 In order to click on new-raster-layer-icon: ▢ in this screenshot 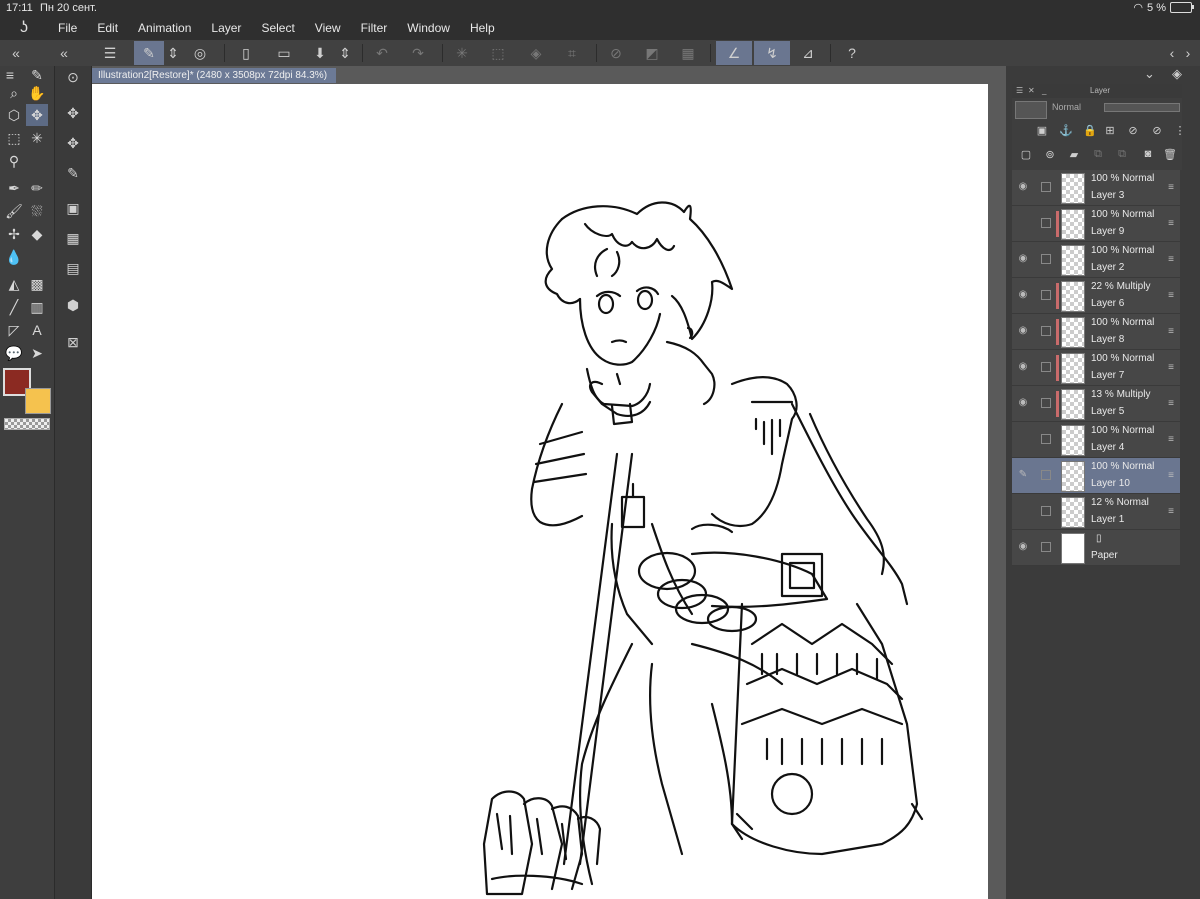, I will do `click(1026, 154)`.